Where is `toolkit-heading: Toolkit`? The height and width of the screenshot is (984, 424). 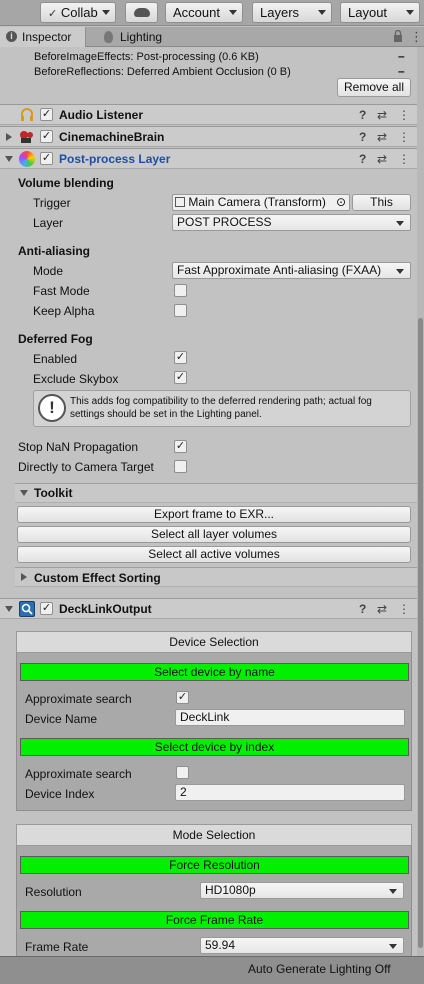 toolkit-heading: Toolkit is located at coordinates (53, 493).